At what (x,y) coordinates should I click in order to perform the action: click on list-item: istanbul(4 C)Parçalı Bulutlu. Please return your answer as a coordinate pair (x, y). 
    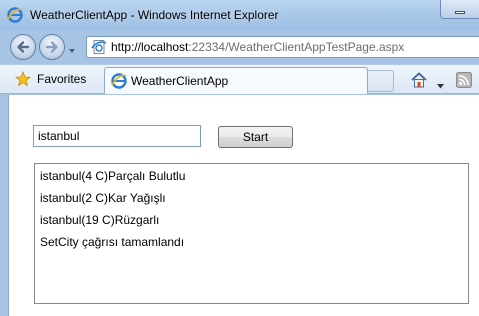
    Looking at the image, I should click on (112, 176).